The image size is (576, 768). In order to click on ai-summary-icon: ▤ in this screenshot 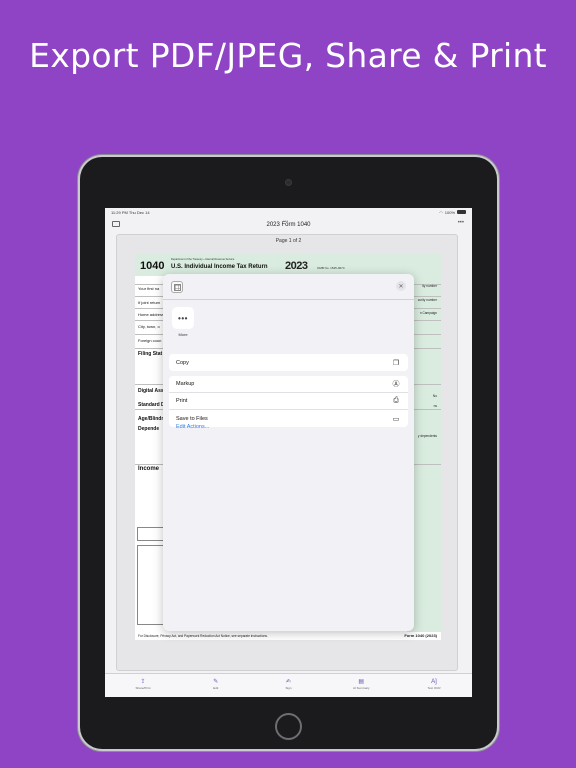, I will do `click(361, 682)`.